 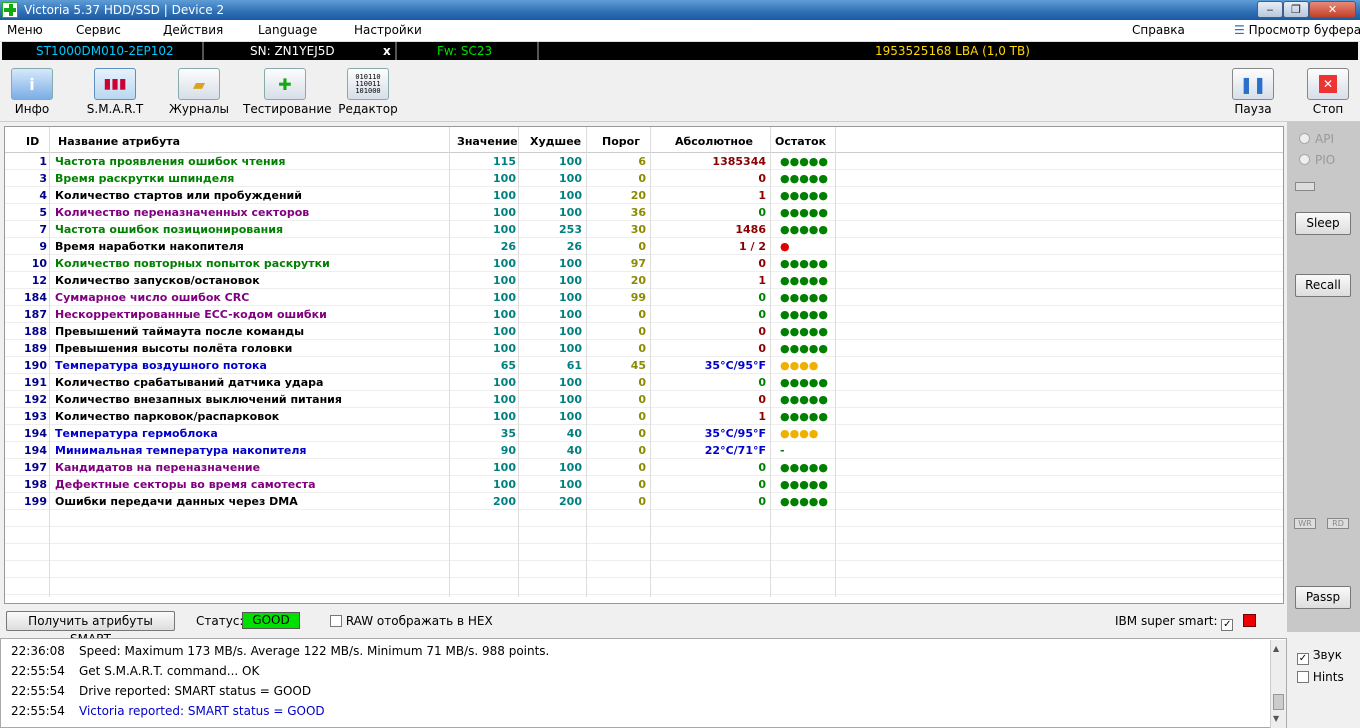 I want to click on col-threshold: Порог, so click(x=621, y=141).